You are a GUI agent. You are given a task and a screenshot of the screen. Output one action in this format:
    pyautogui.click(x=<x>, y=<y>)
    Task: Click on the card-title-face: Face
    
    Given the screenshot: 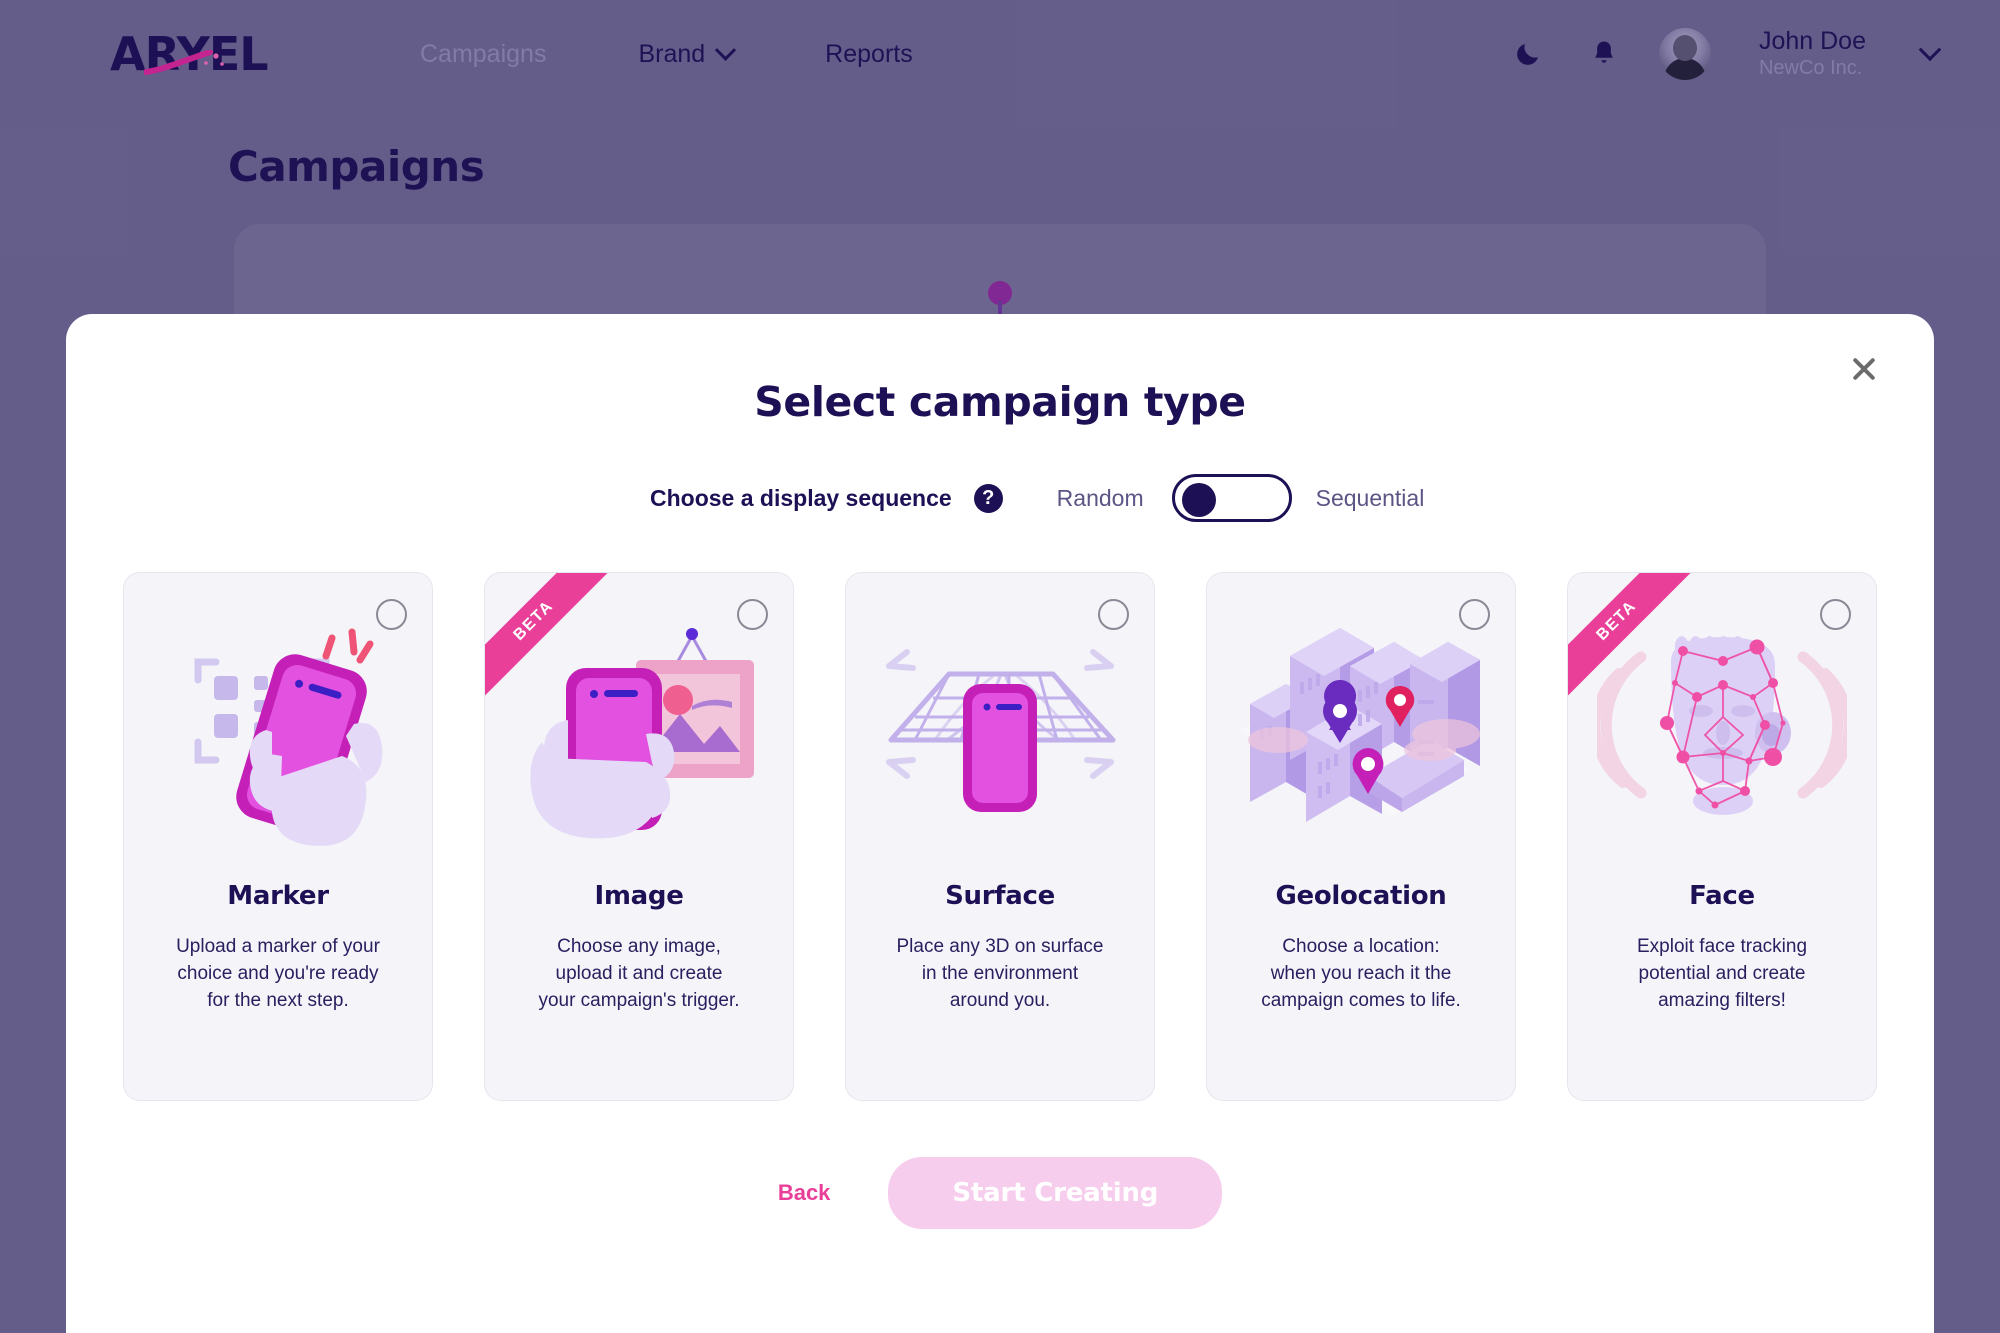 What is the action you would take?
    pyautogui.click(x=1722, y=896)
    